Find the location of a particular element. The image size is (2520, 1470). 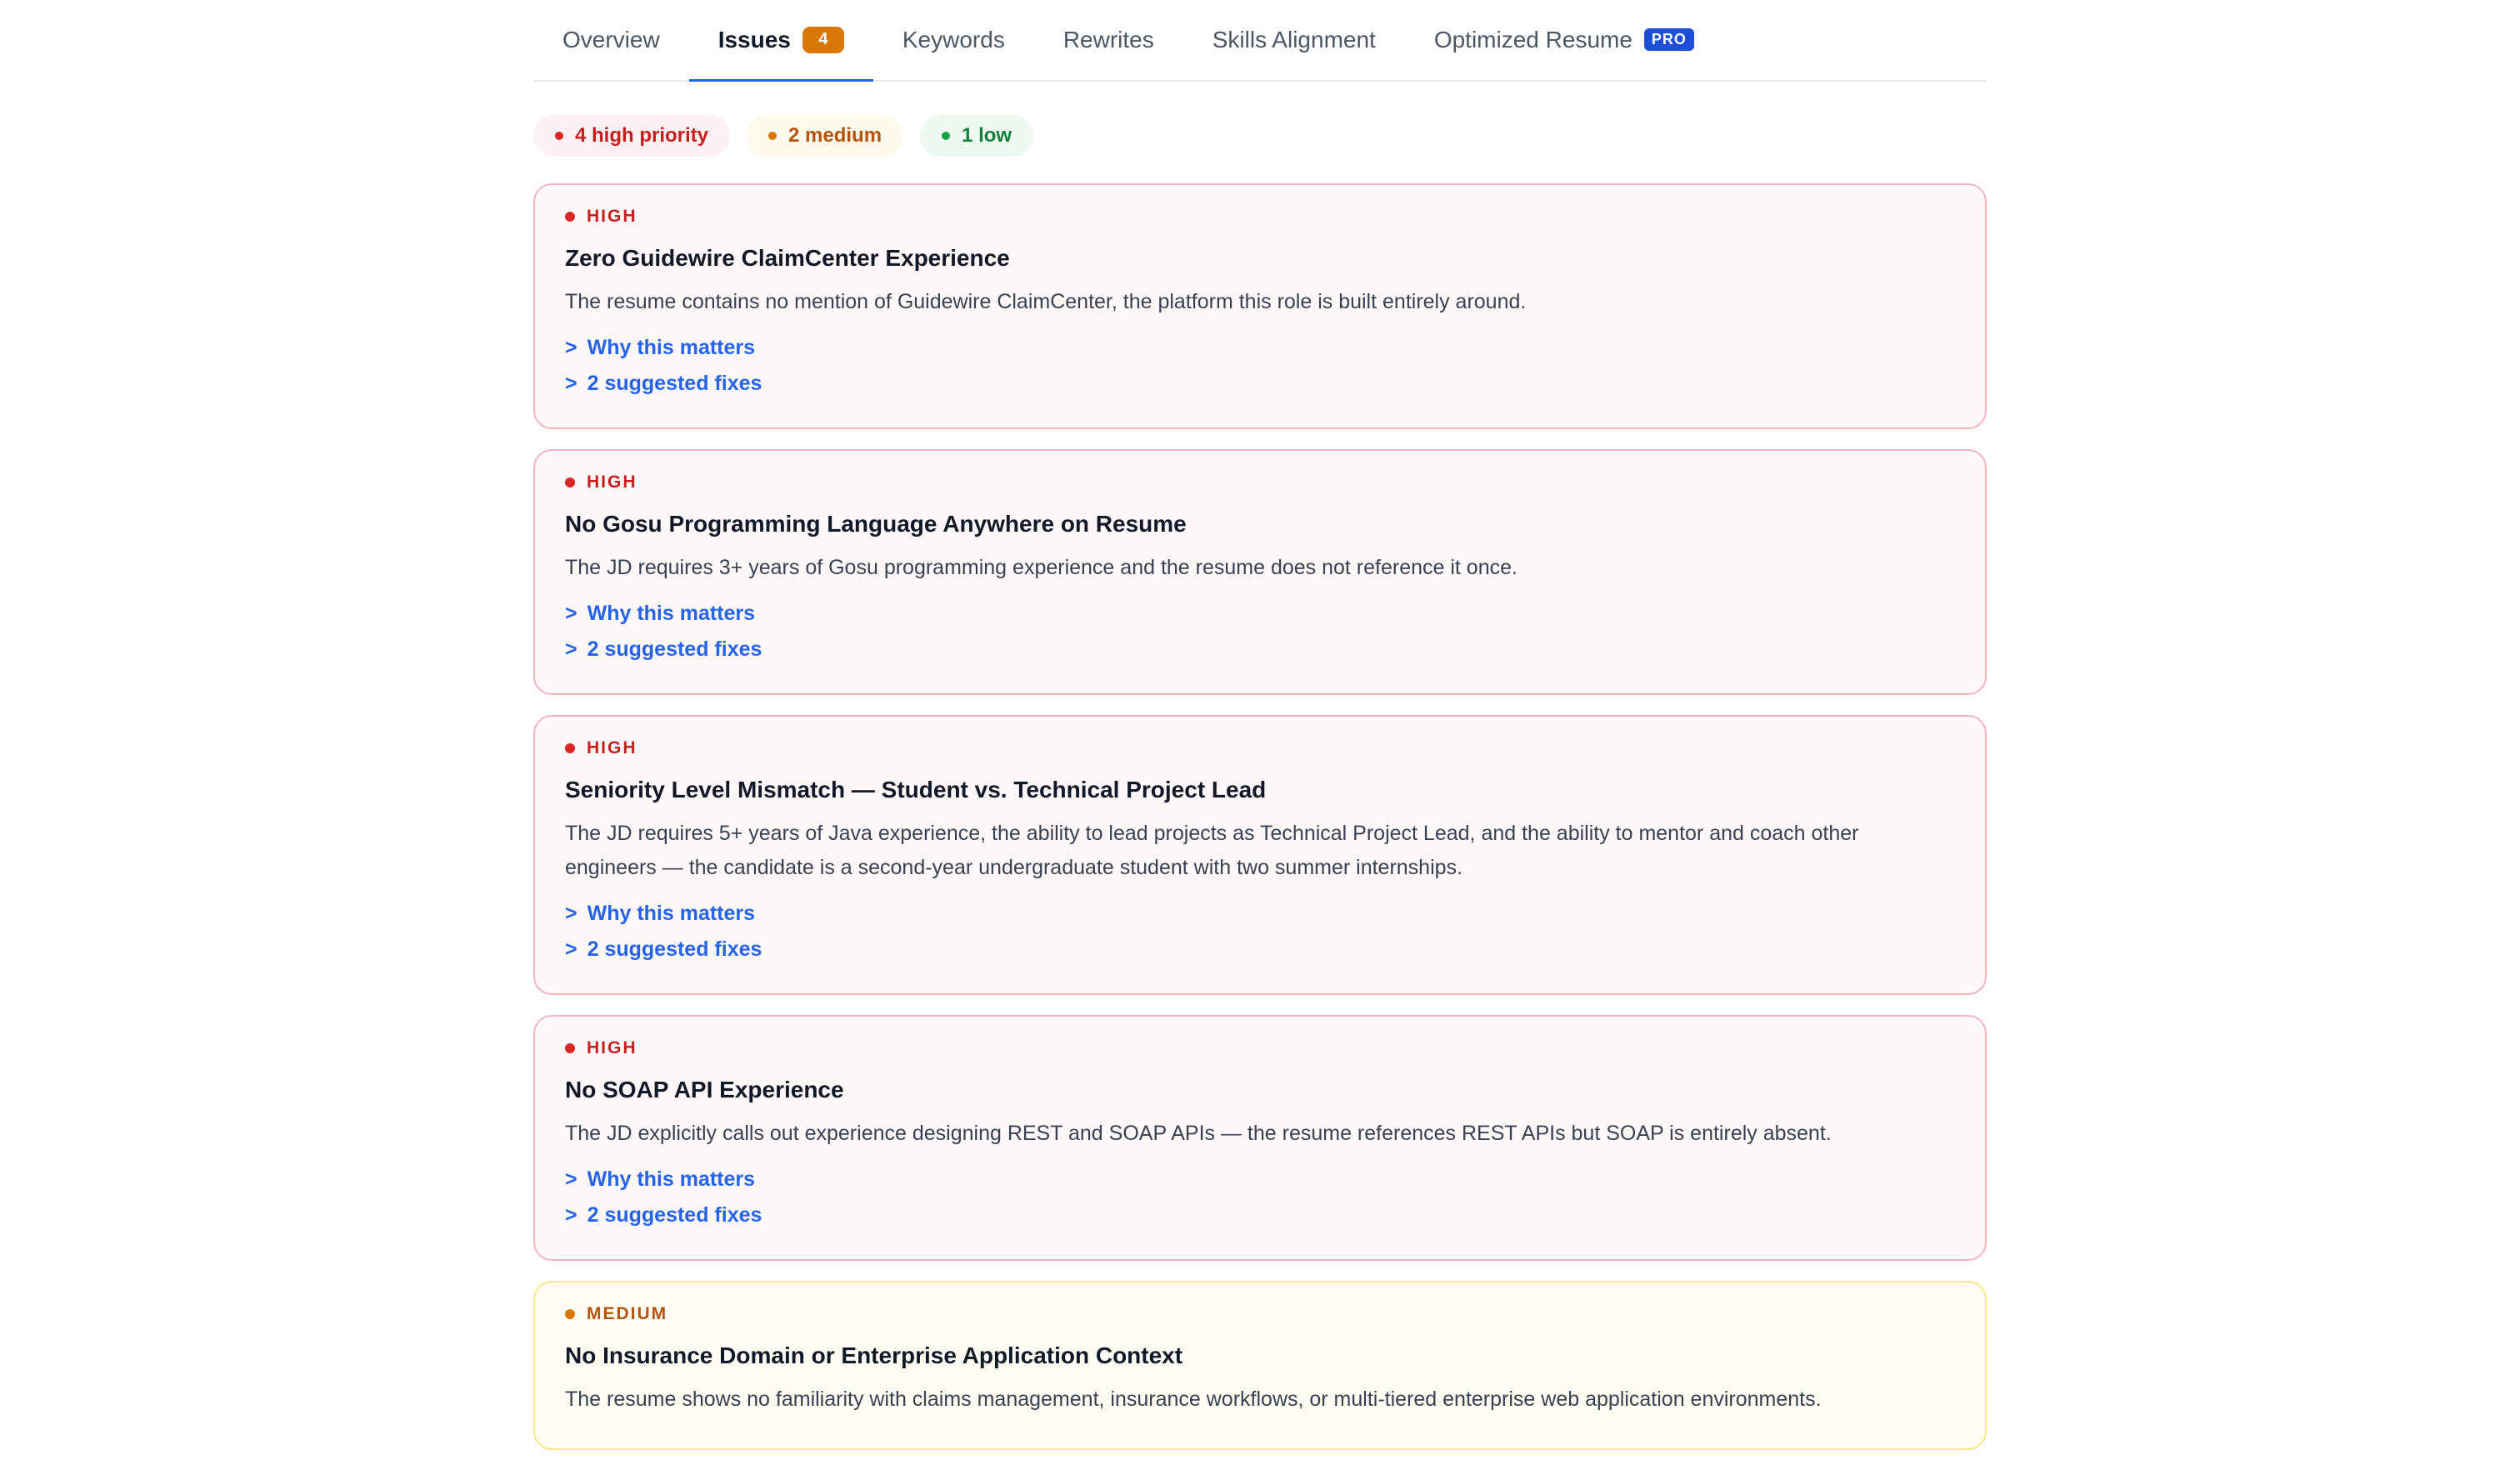

tab-overview: Overview is located at coordinates (611, 41).